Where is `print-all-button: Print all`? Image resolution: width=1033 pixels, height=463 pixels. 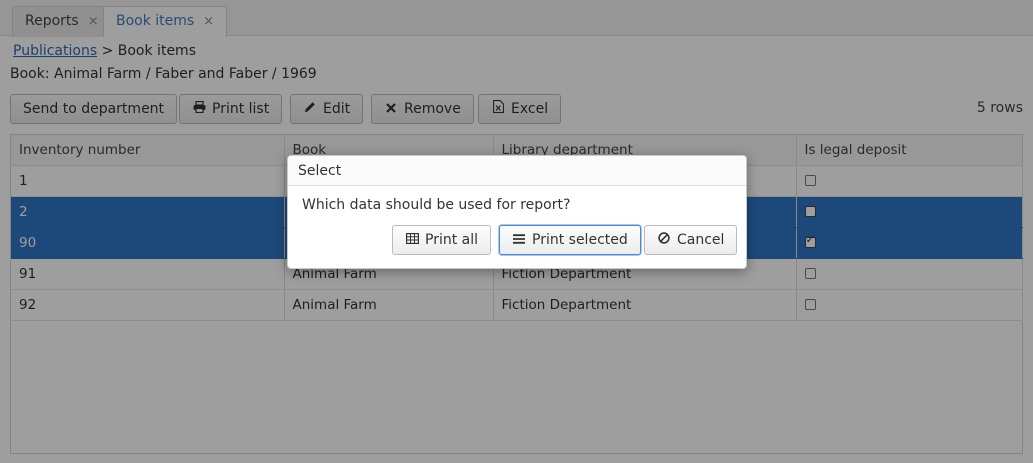 print-all-button: Print all is located at coordinates (442, 240).